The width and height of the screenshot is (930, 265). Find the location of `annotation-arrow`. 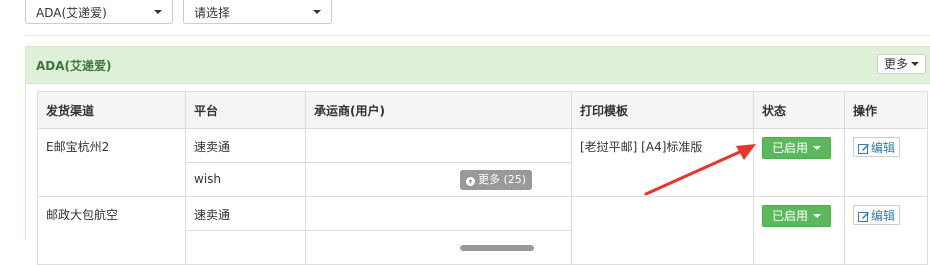

annotation-arrow is located at coordinates (700, 170).